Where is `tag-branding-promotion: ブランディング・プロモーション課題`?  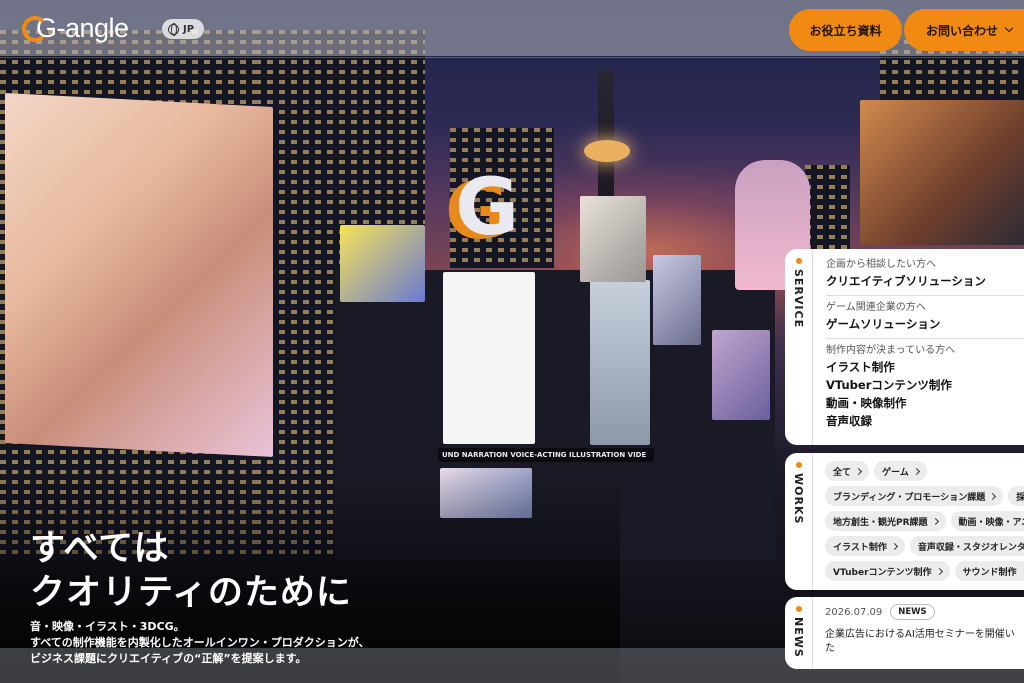 tag-branding-promotion: ブランディング・プロモーション課題 is located at coordinates (914, 496).